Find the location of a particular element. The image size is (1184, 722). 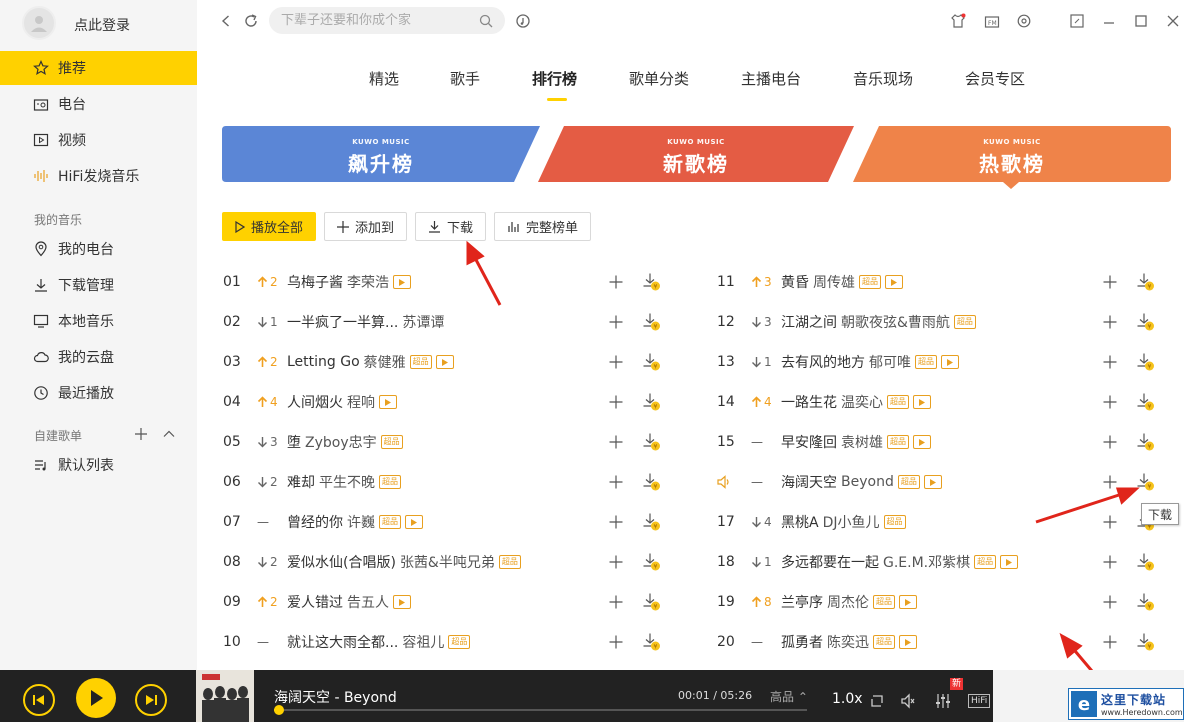

add-icon is located at coordinates (141, 434).